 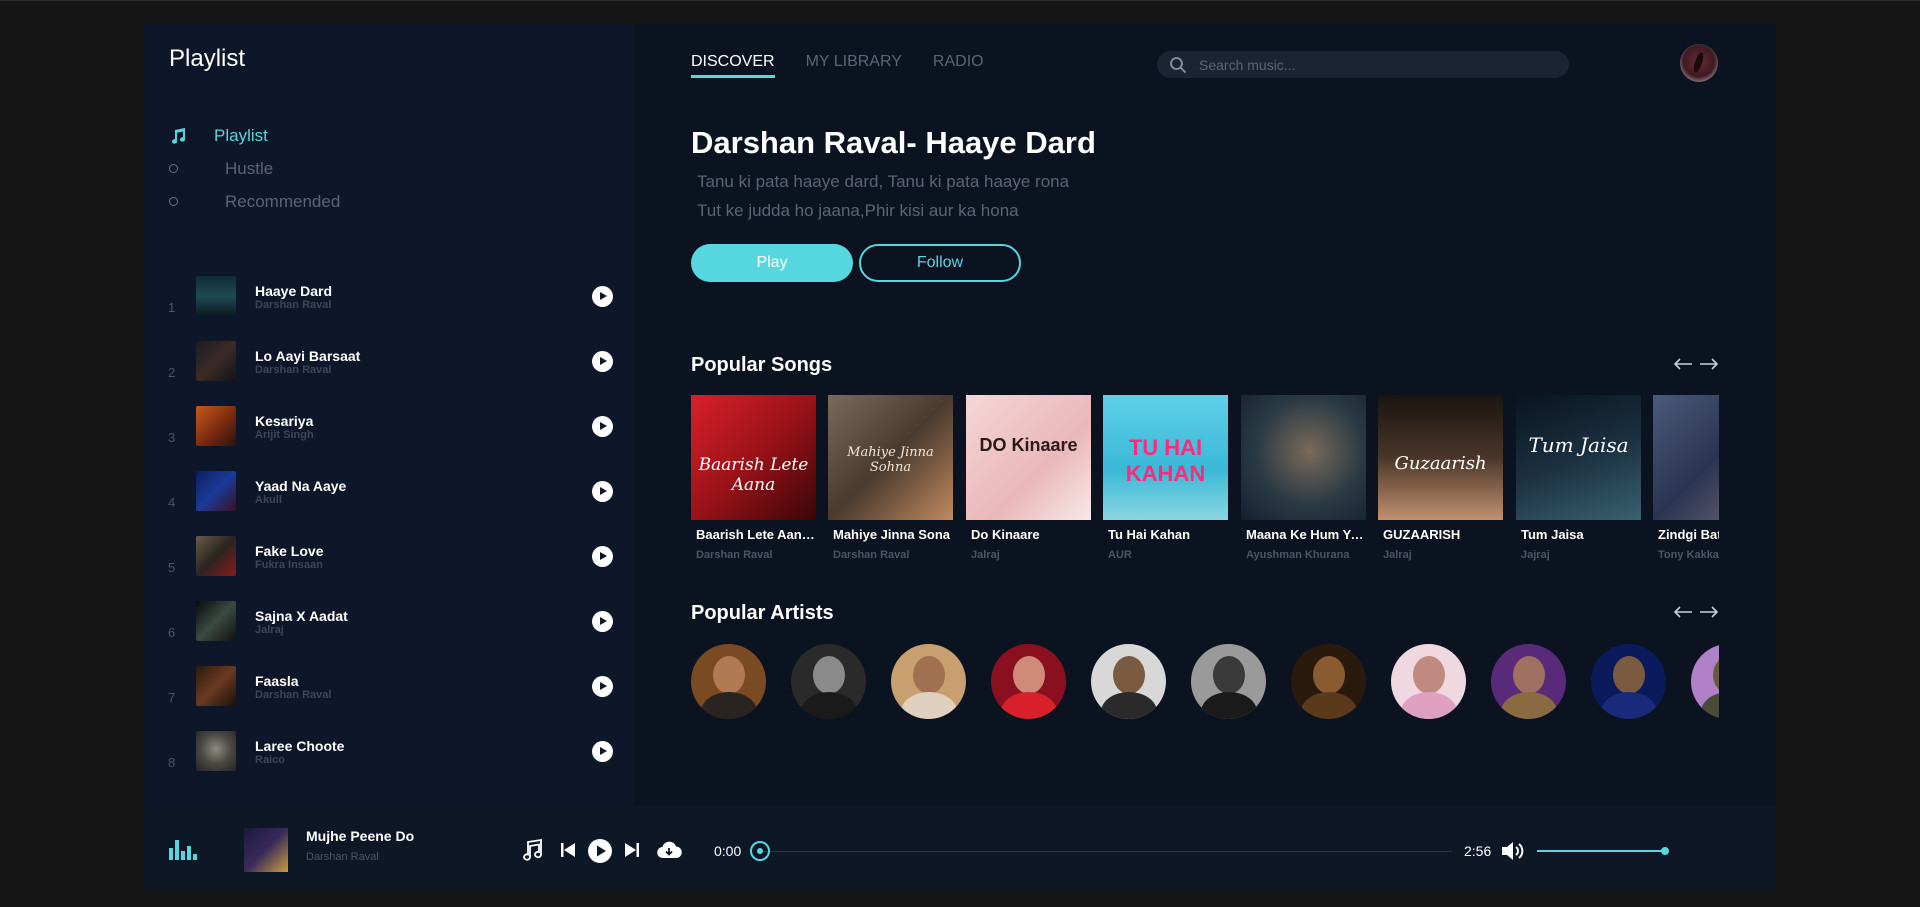 What do you see at coordinates (1696, 612) in the screenshot?
I see `carousel-arrows` at bounding box center [1696, 612].